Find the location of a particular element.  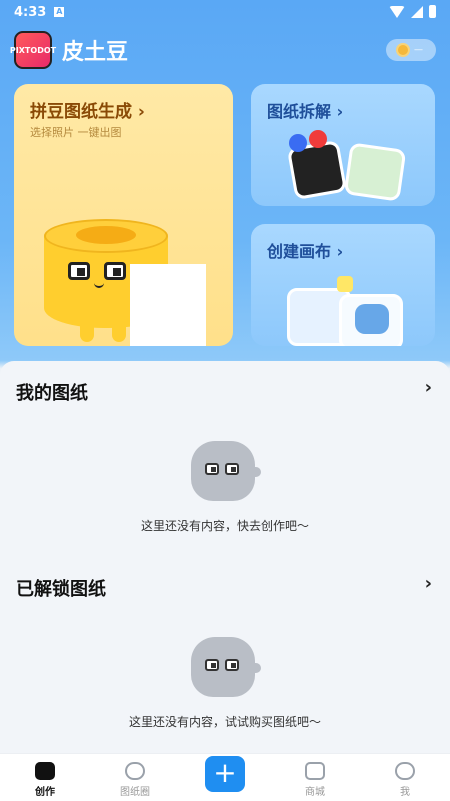

create-canvas-card-title: 创建画布 › is located at coordinates (305, 251).